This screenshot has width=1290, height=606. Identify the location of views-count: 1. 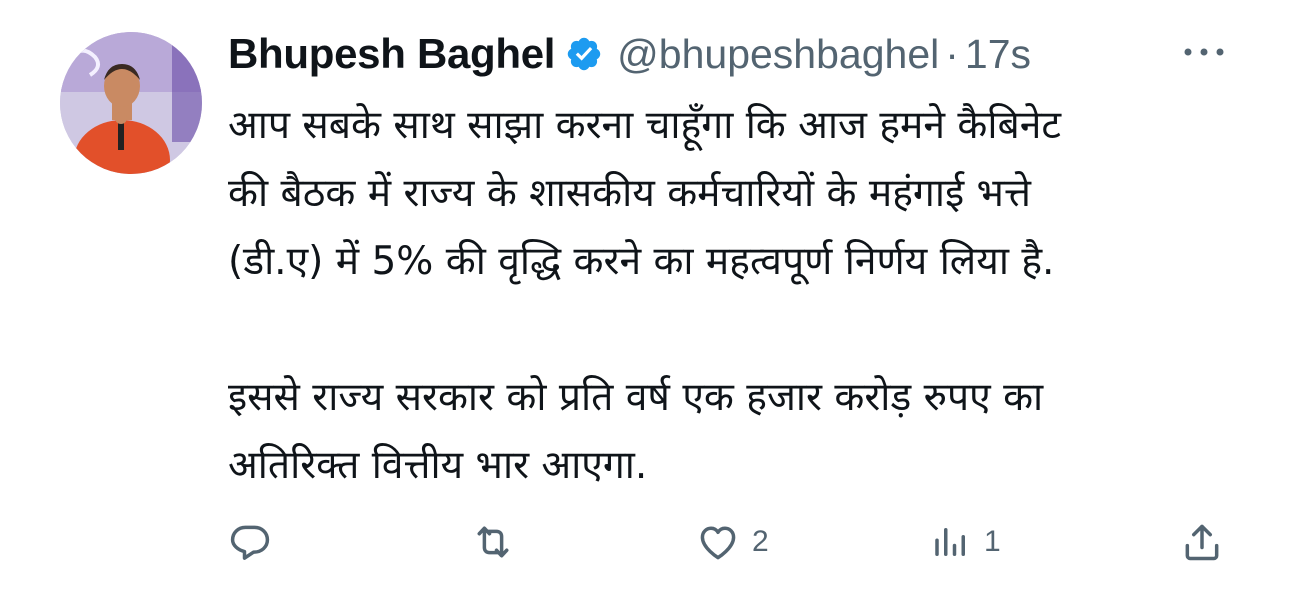
(992, 541).